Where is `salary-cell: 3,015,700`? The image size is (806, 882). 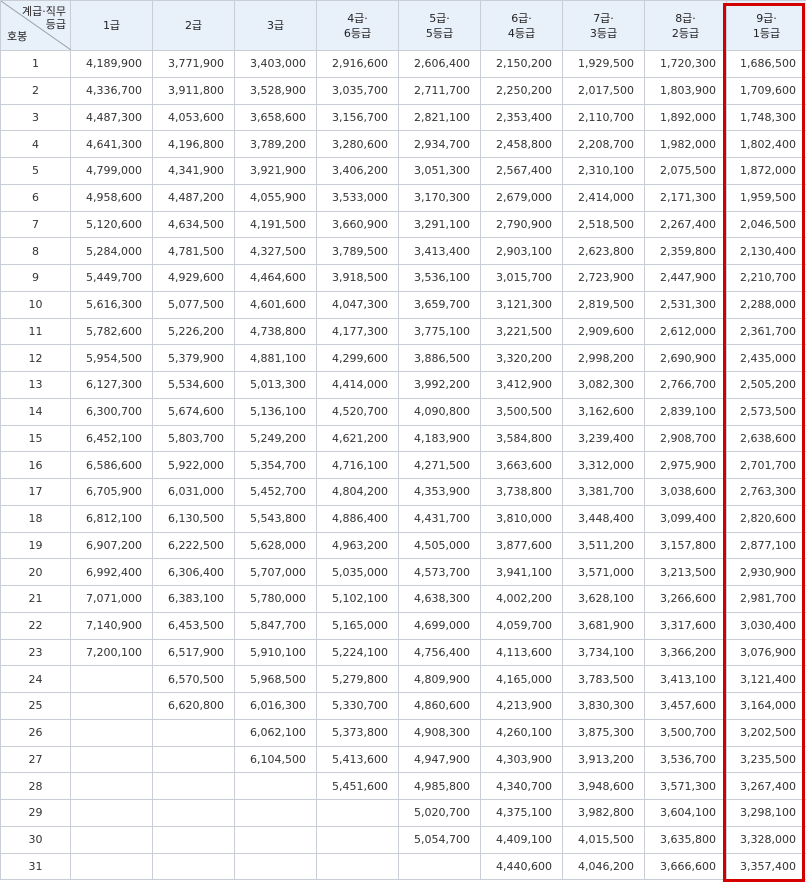
salary-cell: 3,015,700 is located at coordinates (522, 278).